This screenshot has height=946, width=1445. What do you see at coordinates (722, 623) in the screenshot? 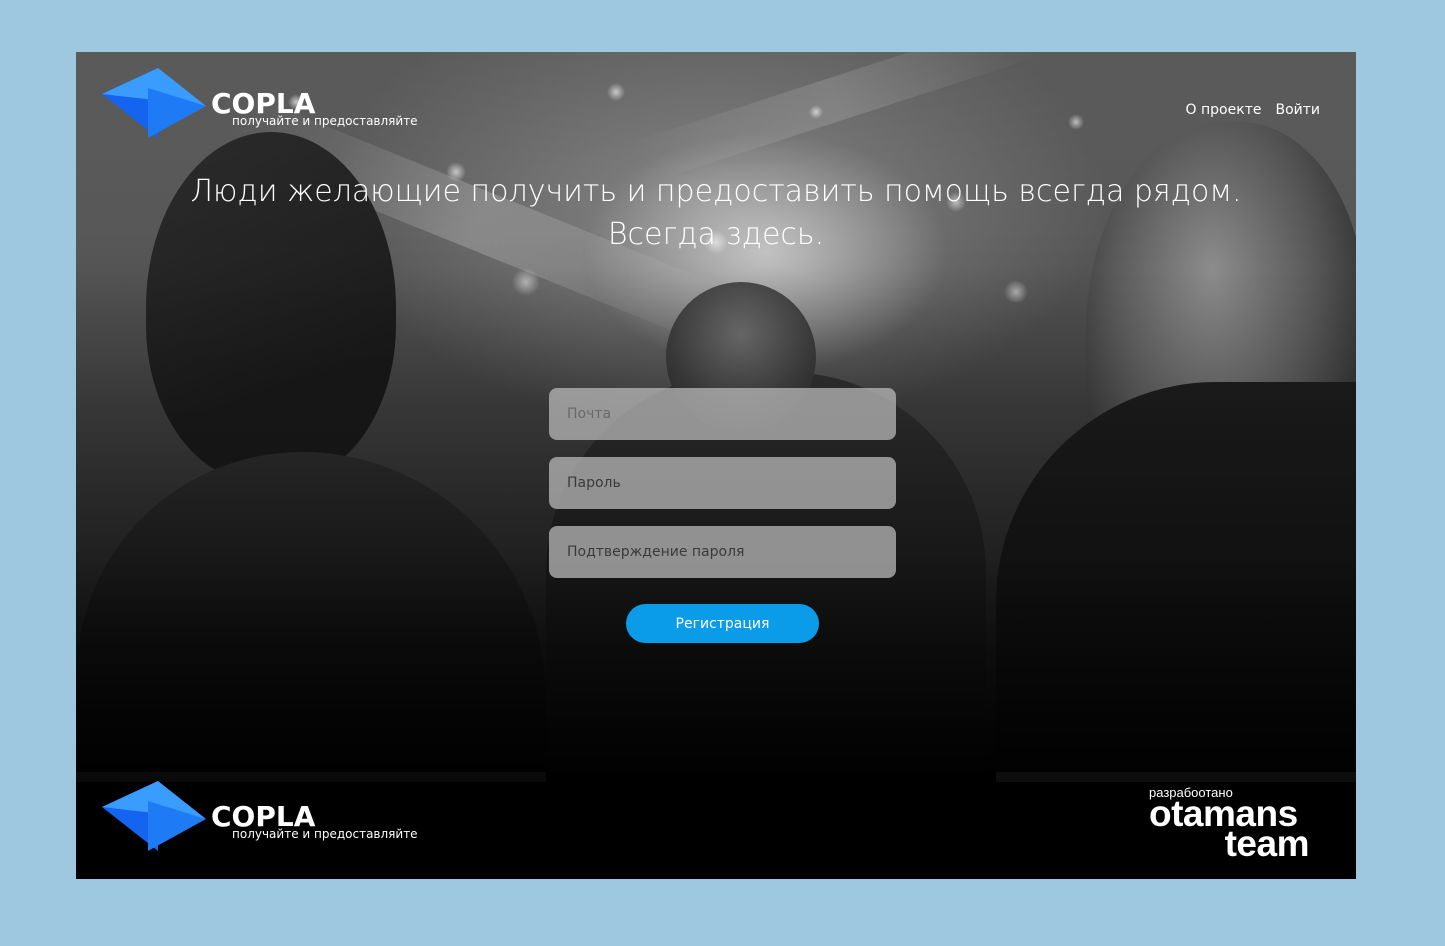
I see `register-button: Регистрация` at bounding box center [722, 623].